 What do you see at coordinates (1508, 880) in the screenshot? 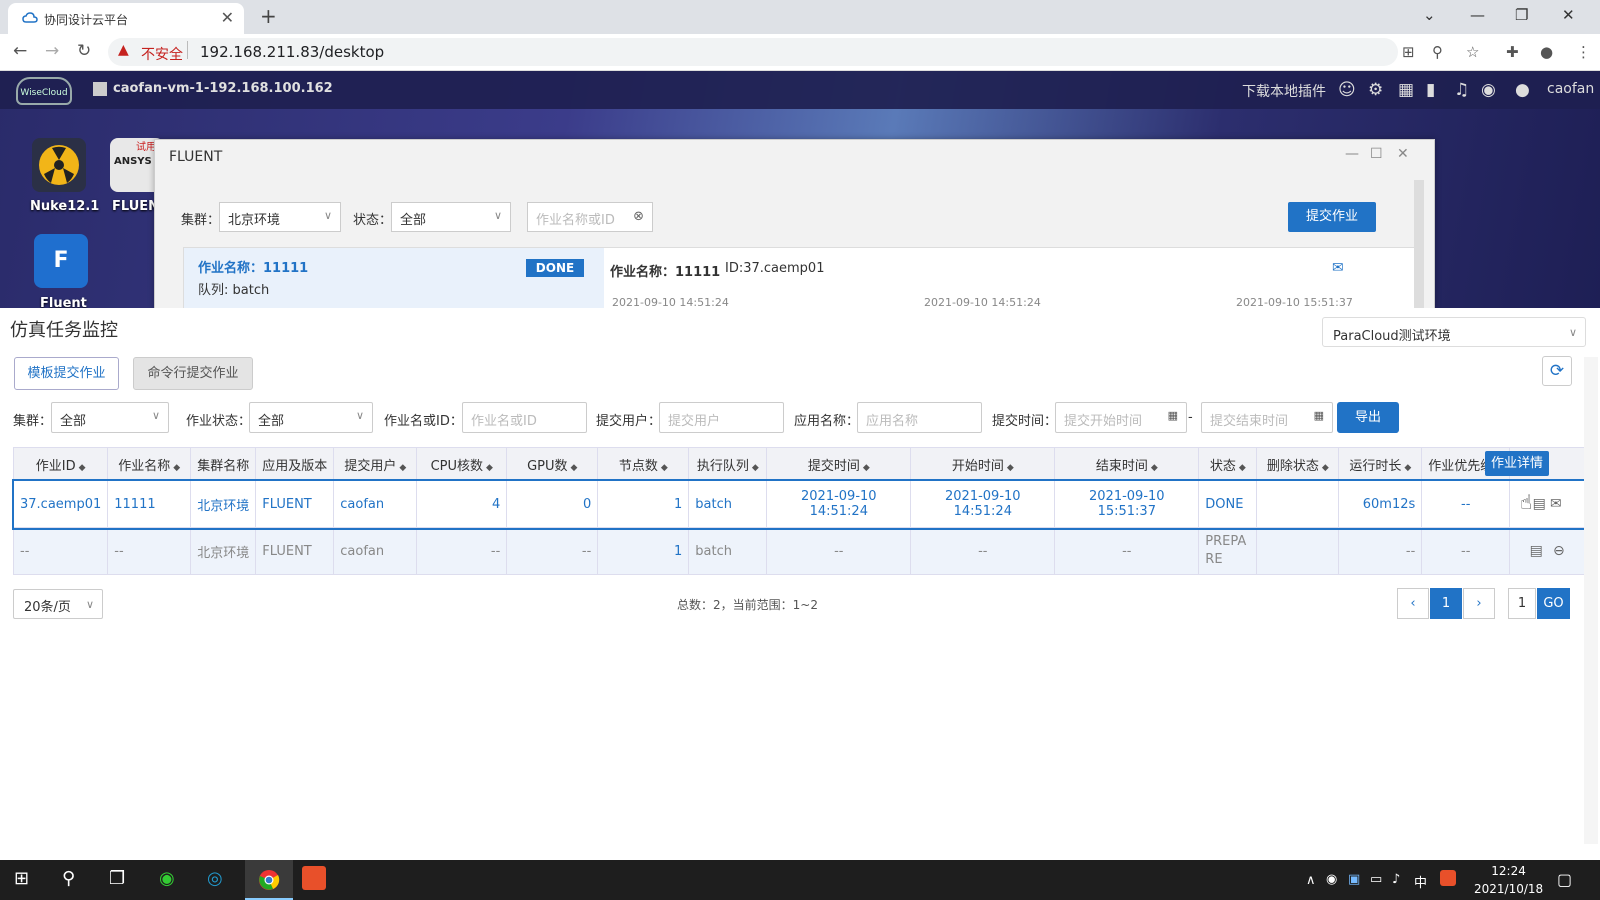
I see `taskbar-clock: 12:24 2021/10/18` at bounding box center [1508, 880].